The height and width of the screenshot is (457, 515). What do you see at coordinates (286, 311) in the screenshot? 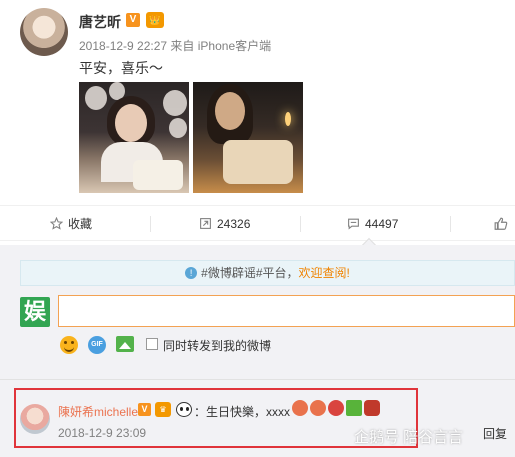
I see `comment-input` at bounding box center [286, 311].